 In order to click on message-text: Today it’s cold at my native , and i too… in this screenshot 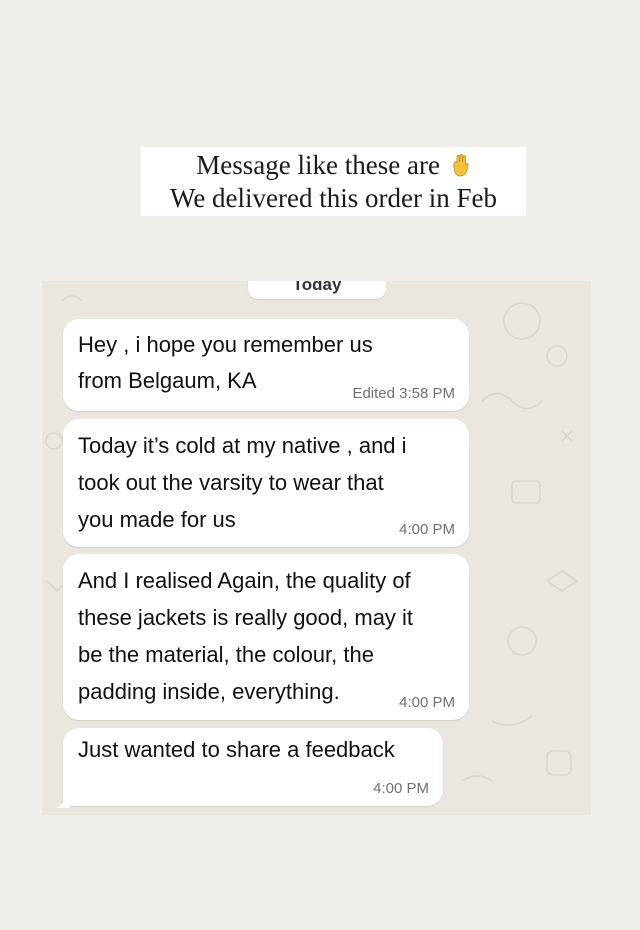, I will do `click(242, 482)`.